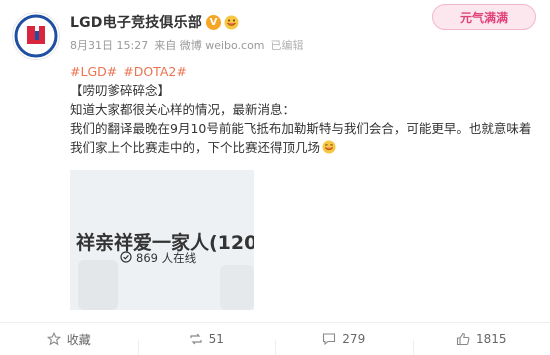 Image resolution: width=550 pixels, height=355 pixels. Describe the element at coordinates (136, 22) in the screenshot. I see `username: LGD电子竞技俱乐部` at that location.